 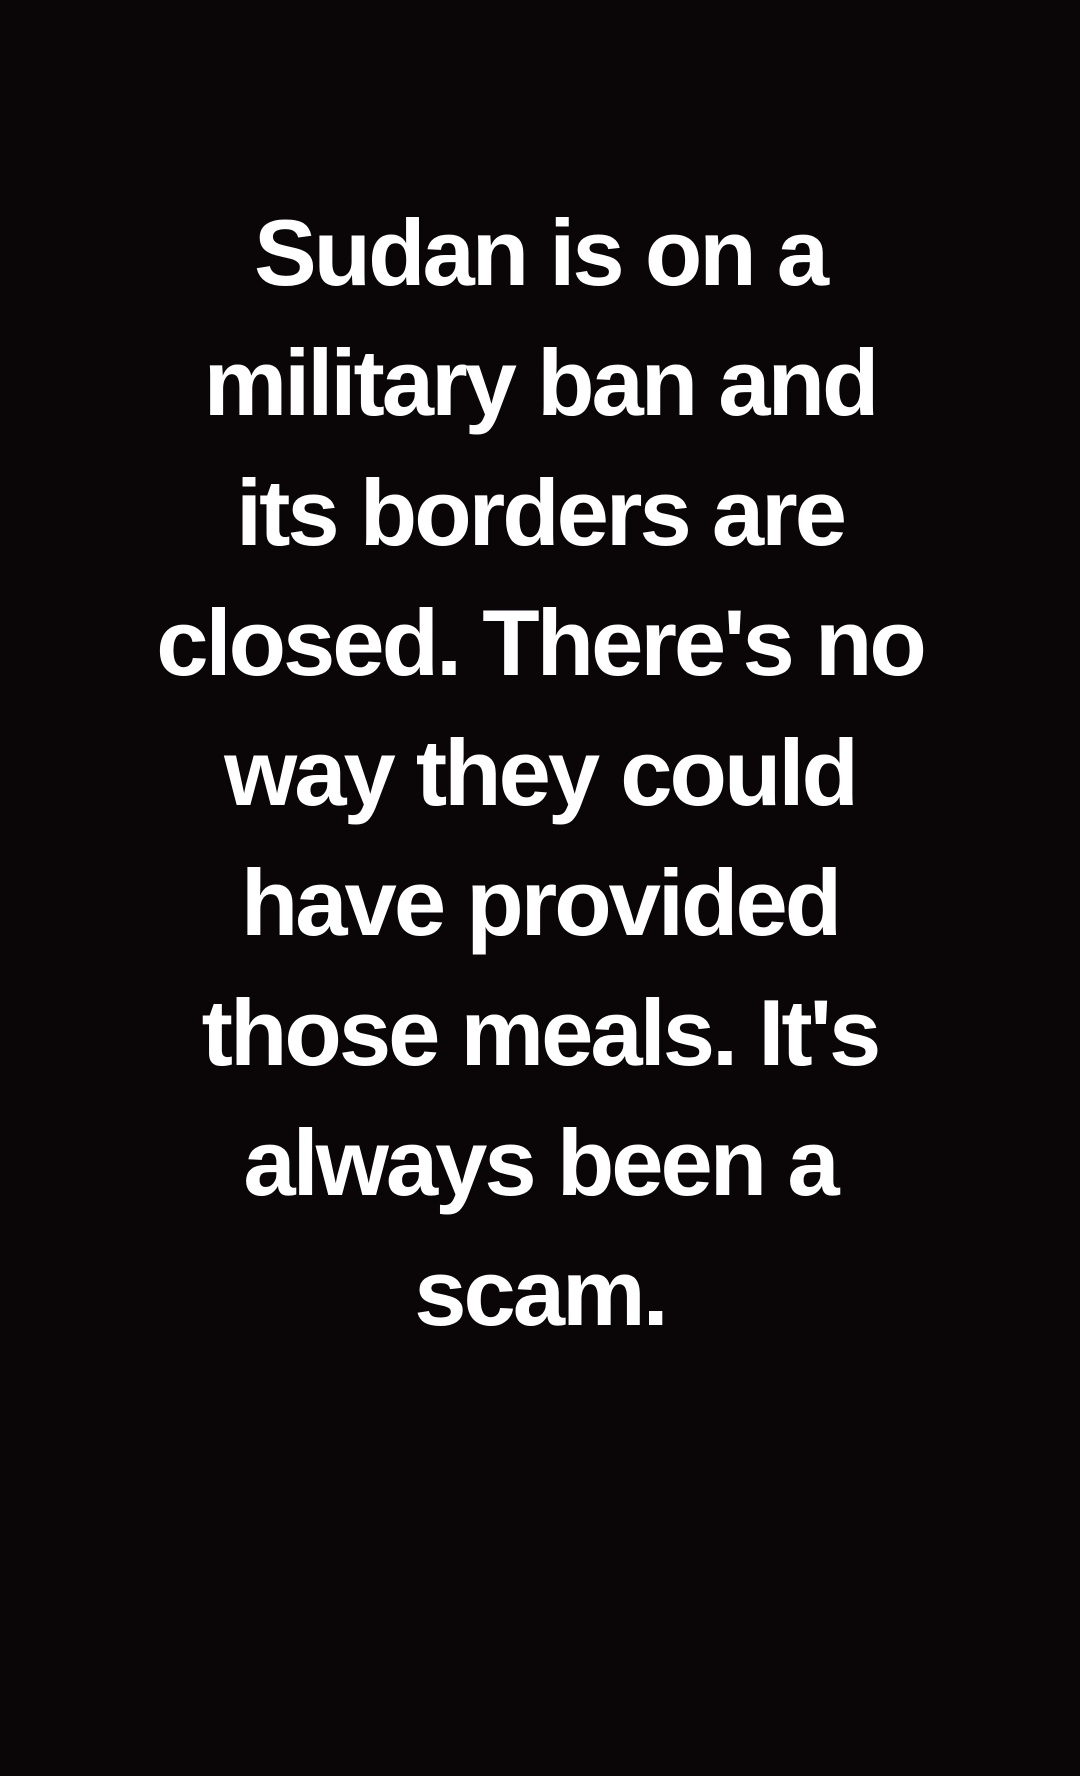 What do you see at coordinates (541, 1162) in the screenshot?
I see `post-line-8: always been a` at bounding box center [541, 1162].